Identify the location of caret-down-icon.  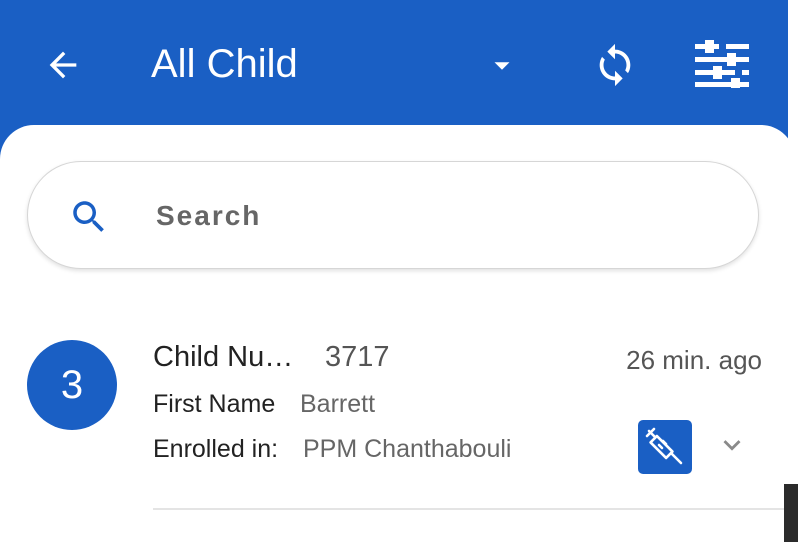
(502, 66).